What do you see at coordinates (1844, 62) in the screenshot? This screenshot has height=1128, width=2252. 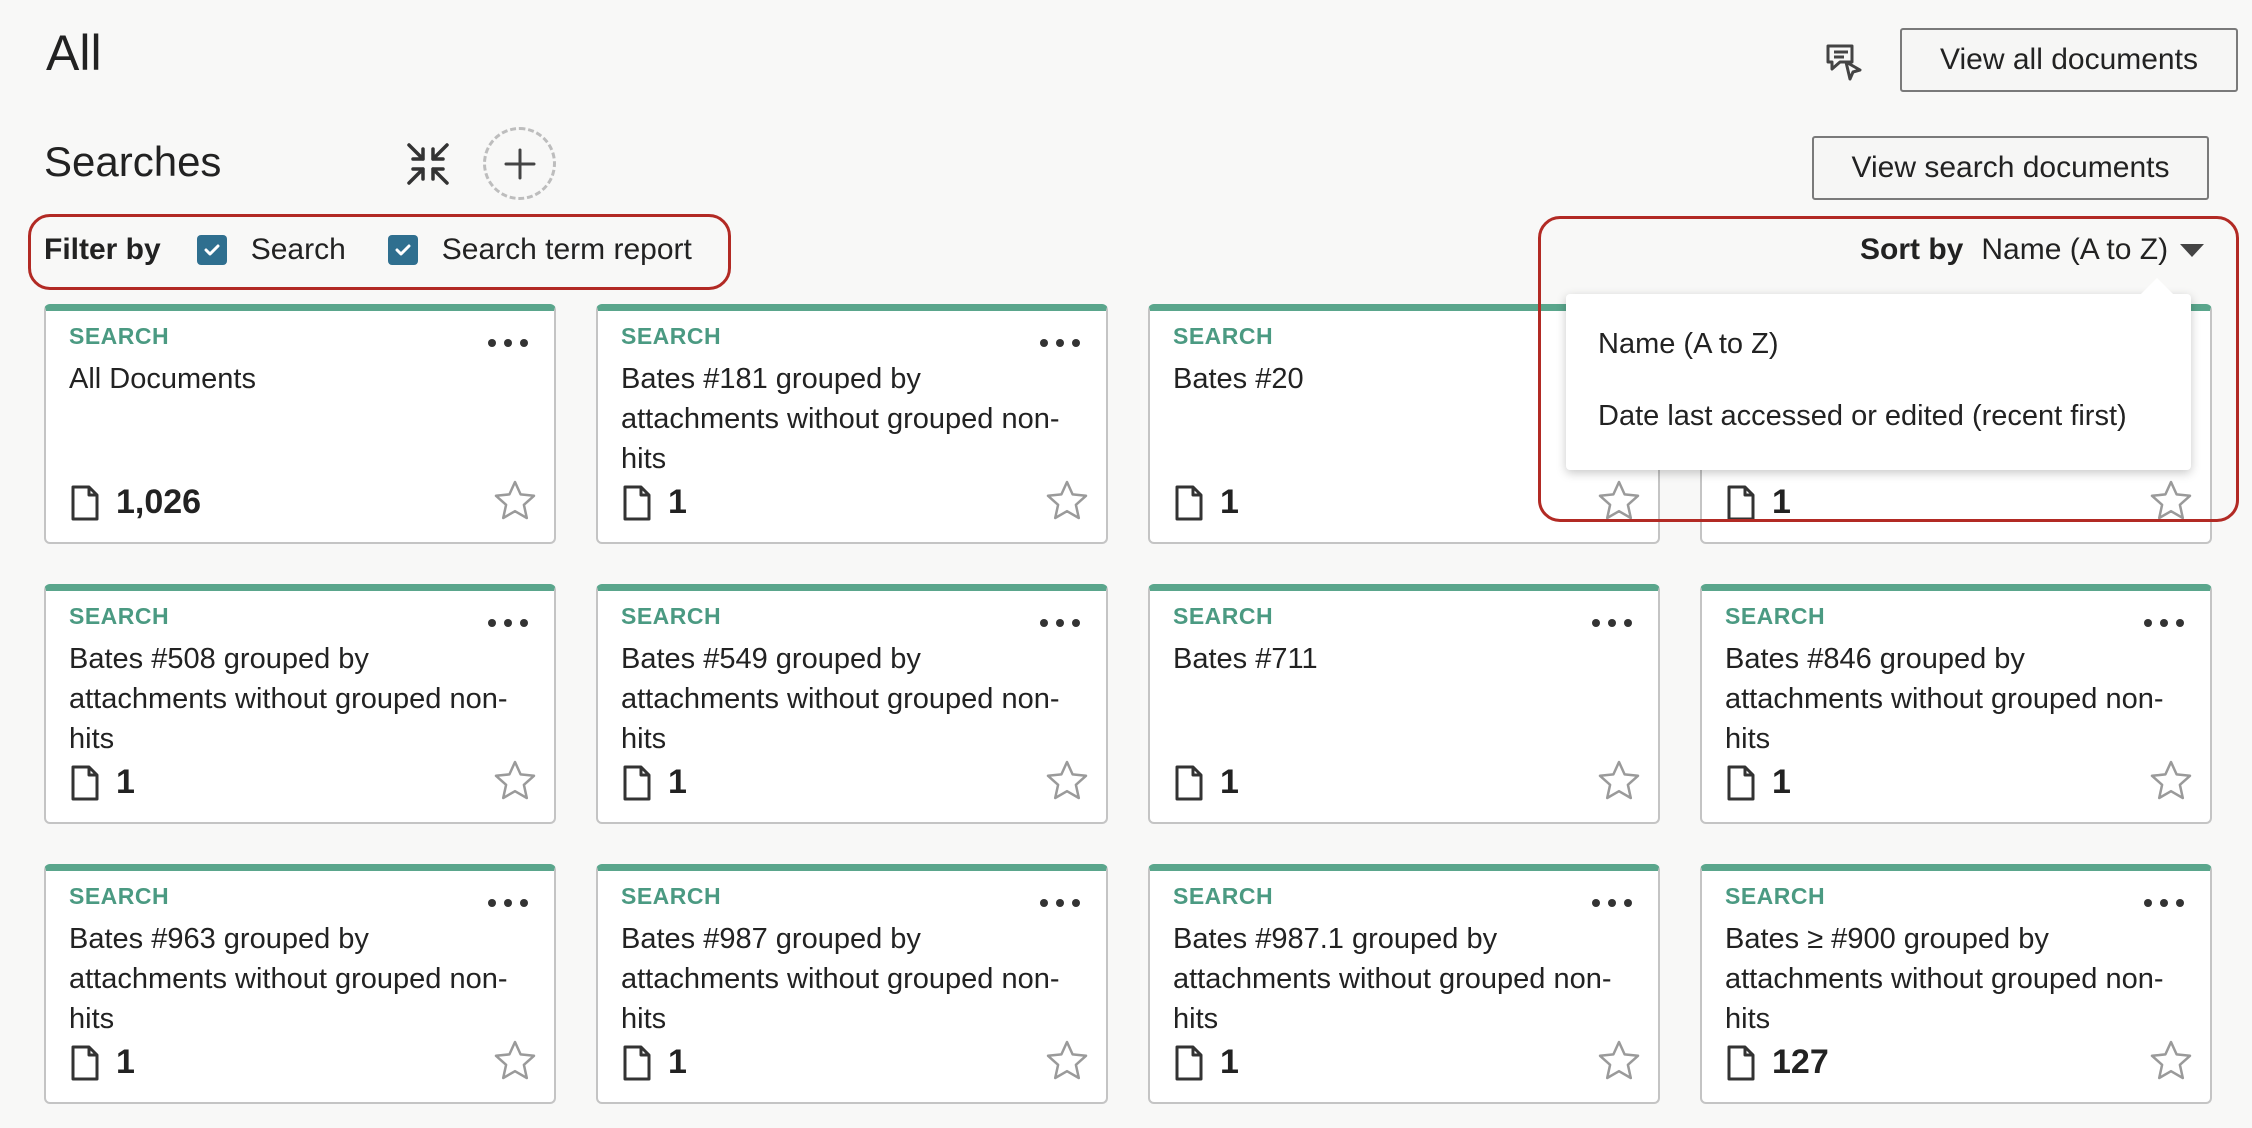 I see `comment-cursor-icon` at bounding box center [1844, 62].